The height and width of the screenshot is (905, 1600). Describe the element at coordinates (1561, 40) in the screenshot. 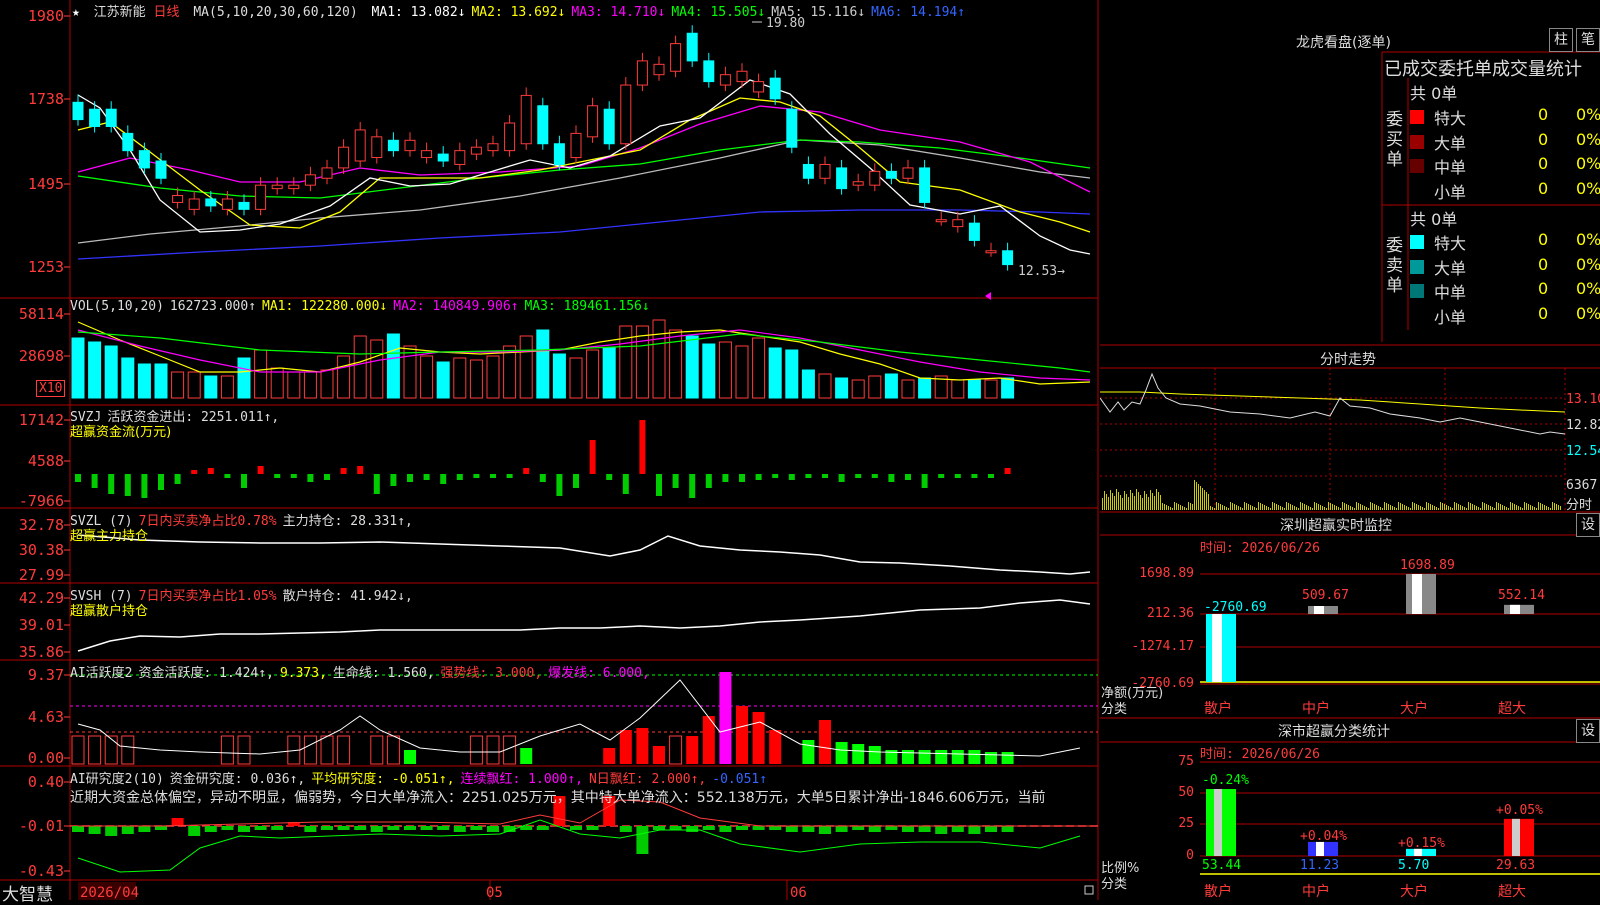

I see `bar-view-button: 柱` at that location.